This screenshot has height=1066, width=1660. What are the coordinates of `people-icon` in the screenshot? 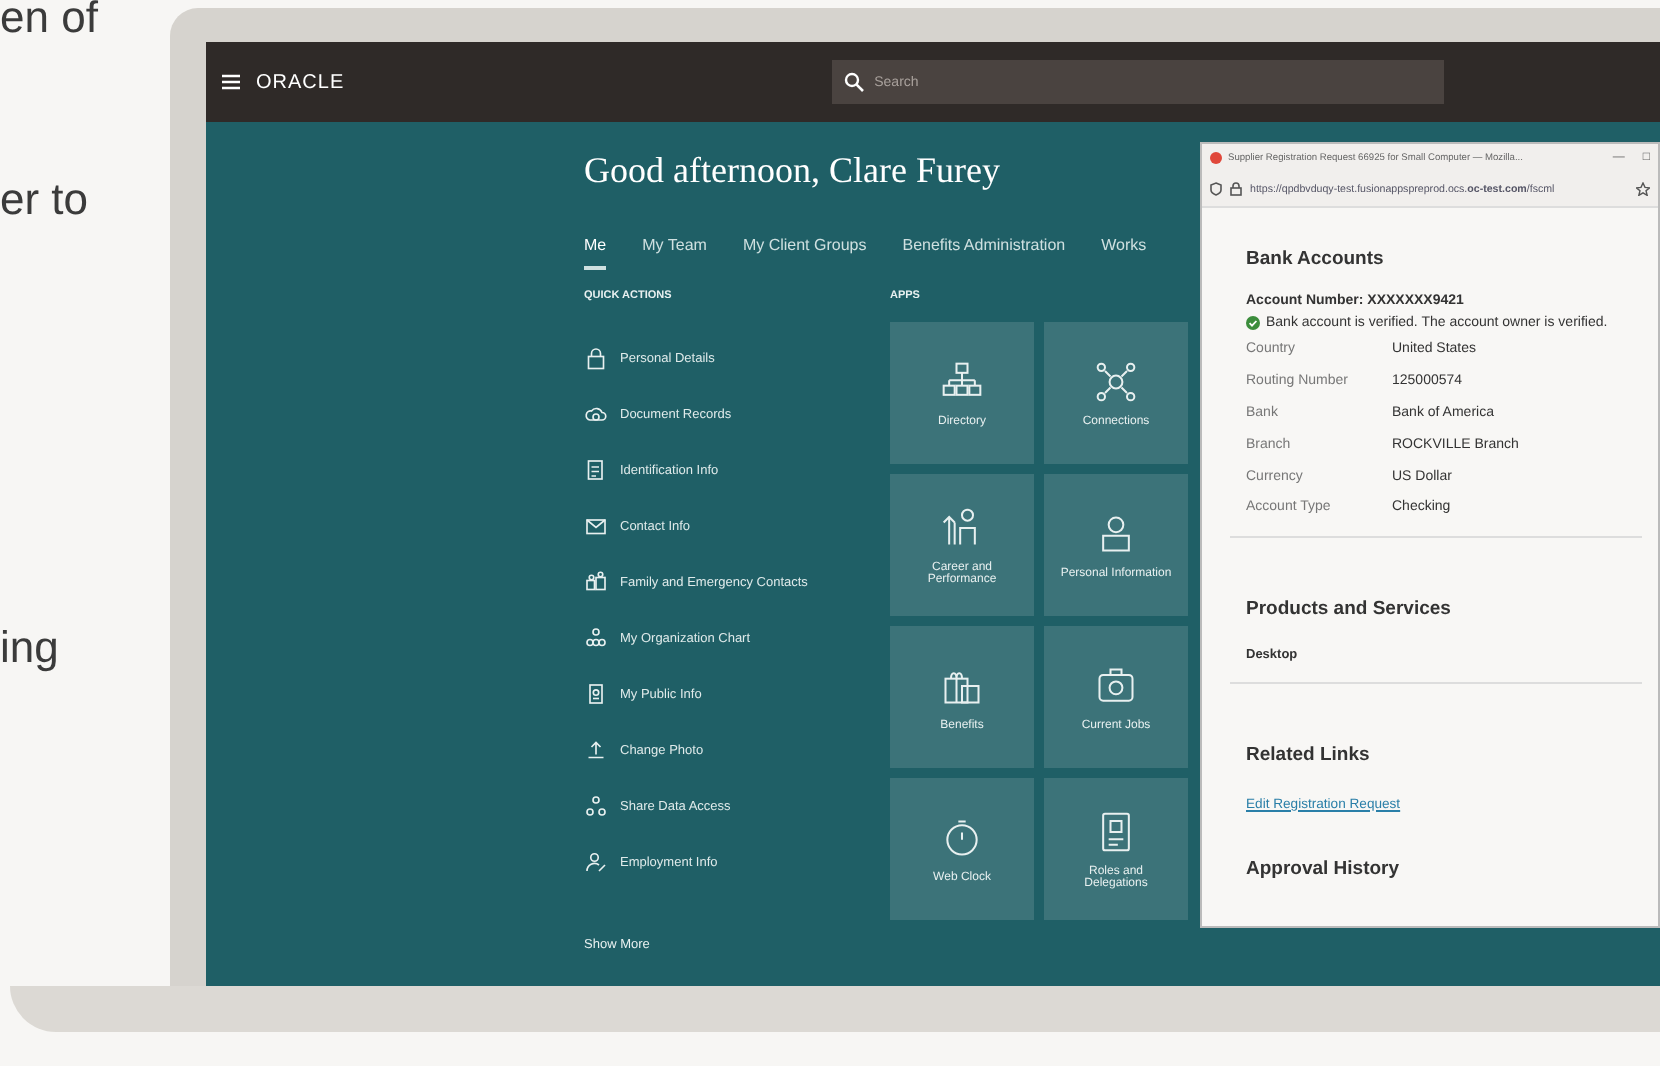 It's located at (596, 582).